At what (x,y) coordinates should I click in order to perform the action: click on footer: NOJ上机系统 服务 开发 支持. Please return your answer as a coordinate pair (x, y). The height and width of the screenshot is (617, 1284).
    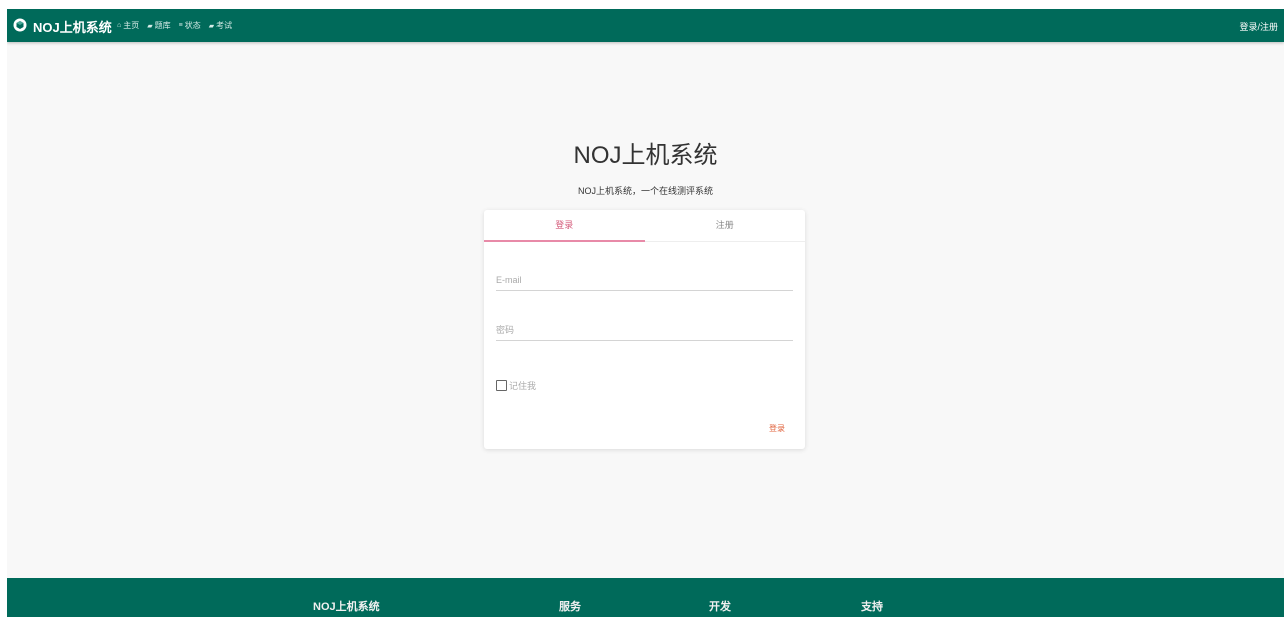
    Looking at the image, I should click on (645, 597).